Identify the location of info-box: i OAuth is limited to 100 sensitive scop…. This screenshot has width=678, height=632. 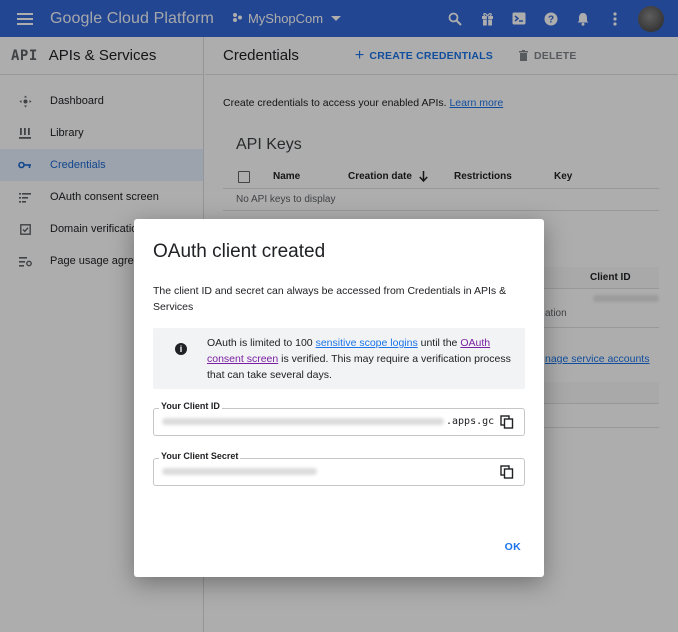
(339, 358).